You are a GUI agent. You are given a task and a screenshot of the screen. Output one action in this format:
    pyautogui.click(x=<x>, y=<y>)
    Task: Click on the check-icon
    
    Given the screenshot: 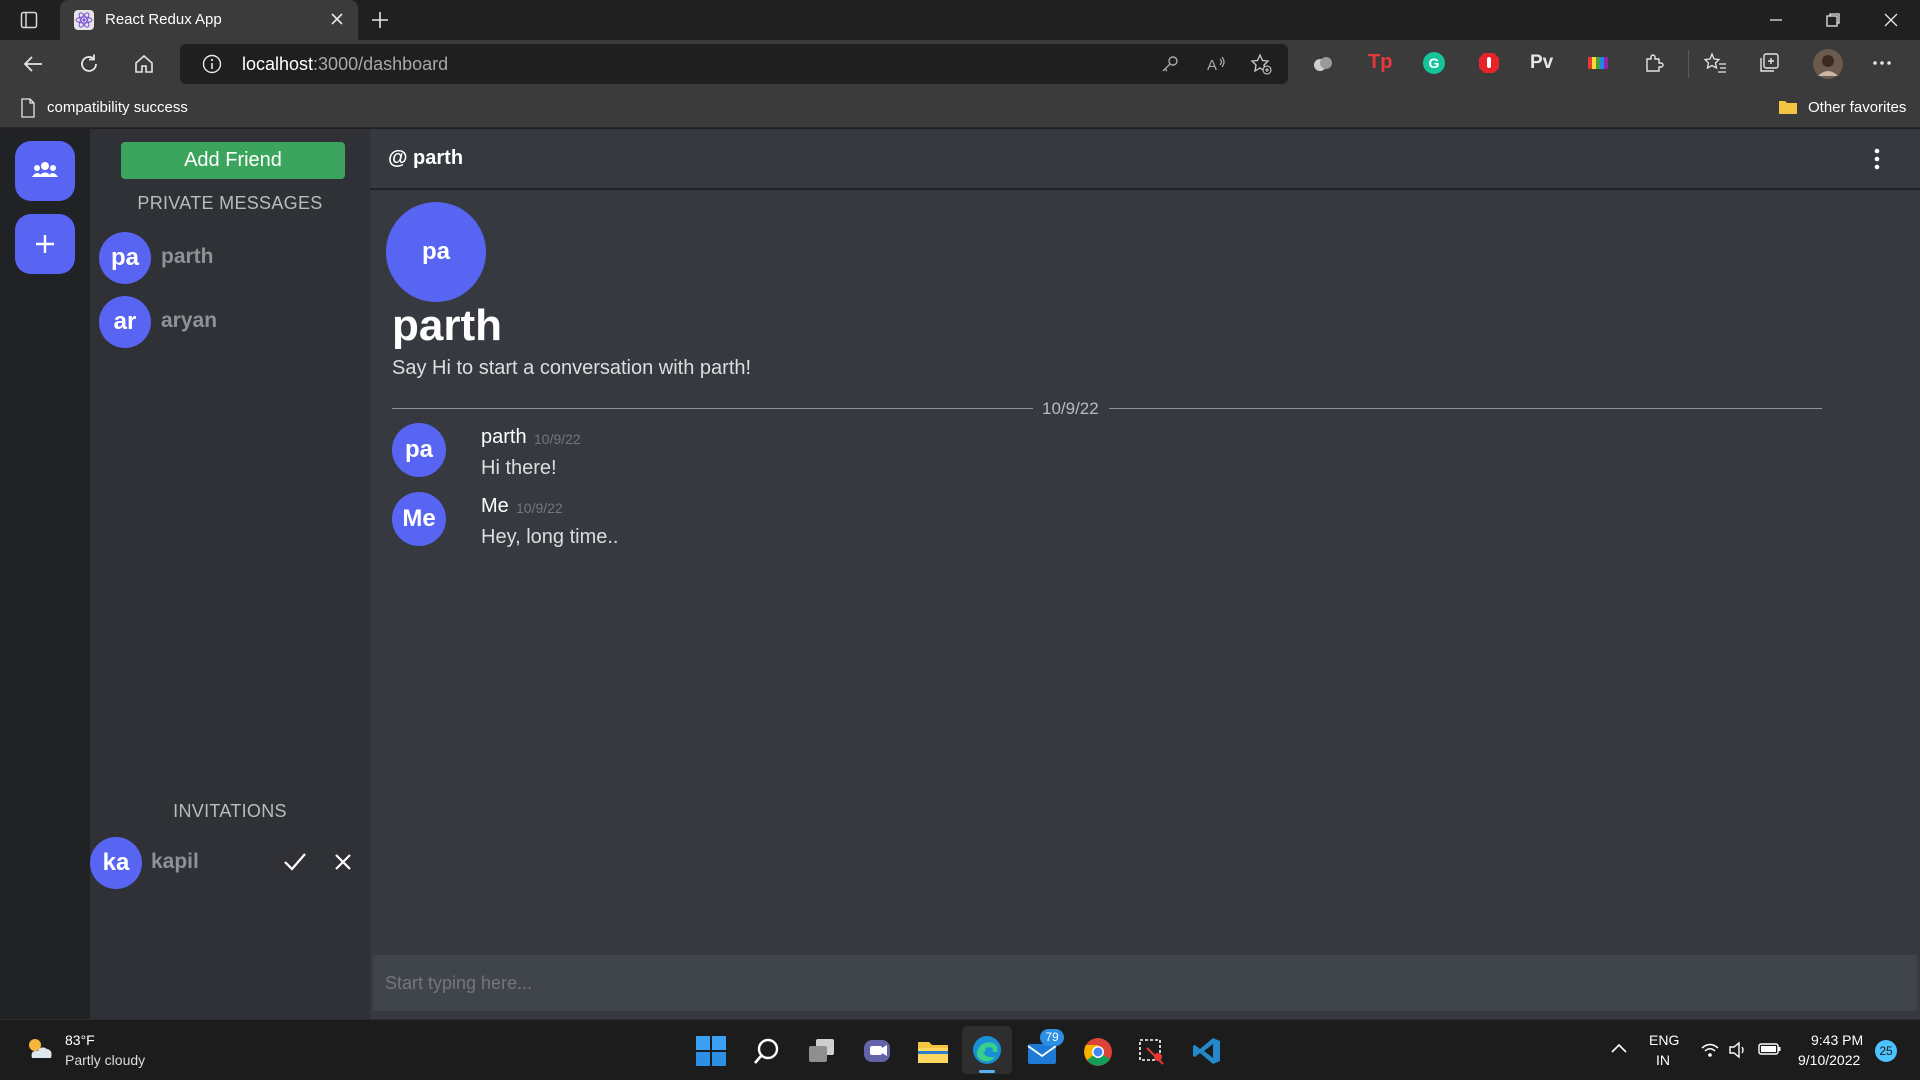 What is the action you would take?
    pyautogui.click(x=295, y=862)
    